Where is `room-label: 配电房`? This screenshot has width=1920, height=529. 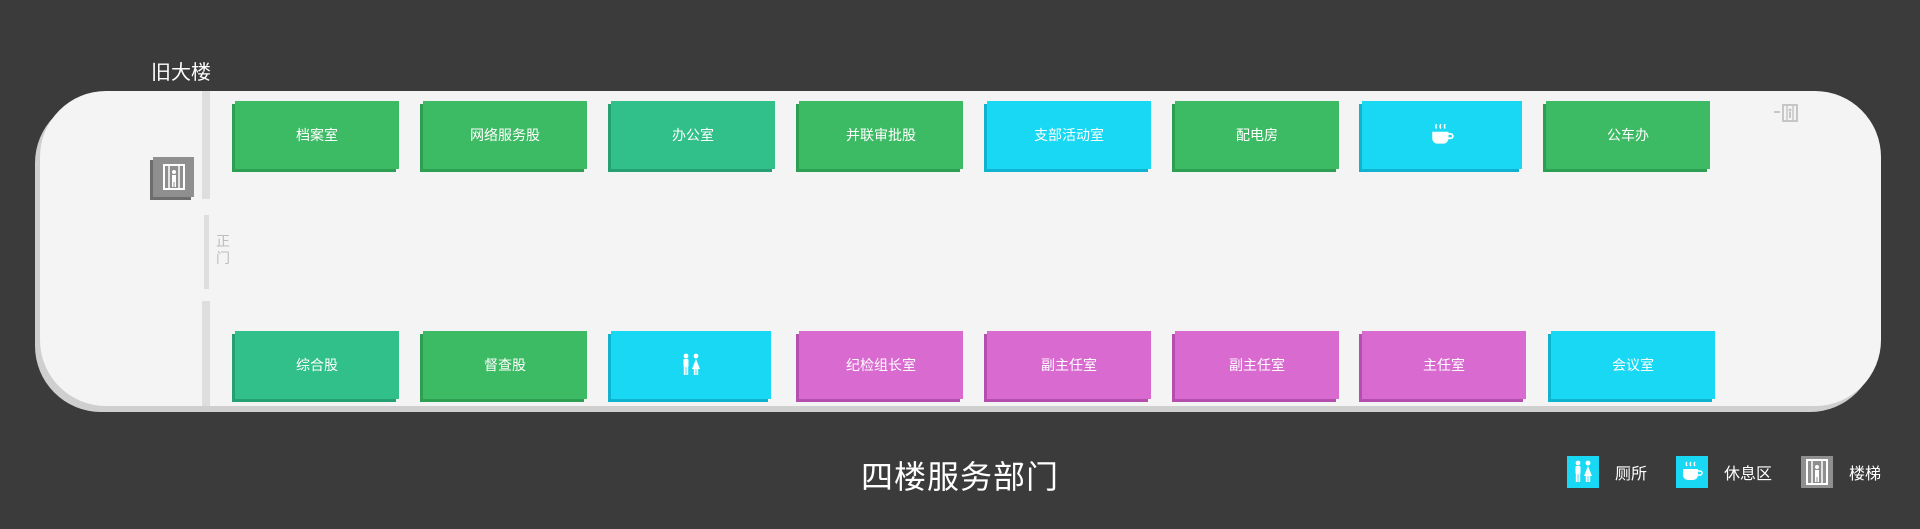
room-label: 配电房 is located at coordinates (1257, 136).